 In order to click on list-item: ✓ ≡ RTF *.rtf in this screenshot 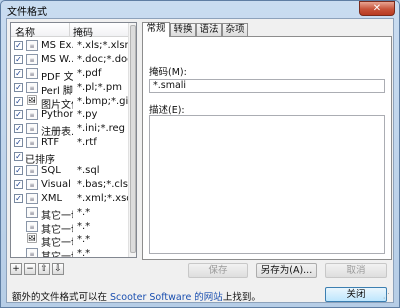, I will do `click(70, 143)`.